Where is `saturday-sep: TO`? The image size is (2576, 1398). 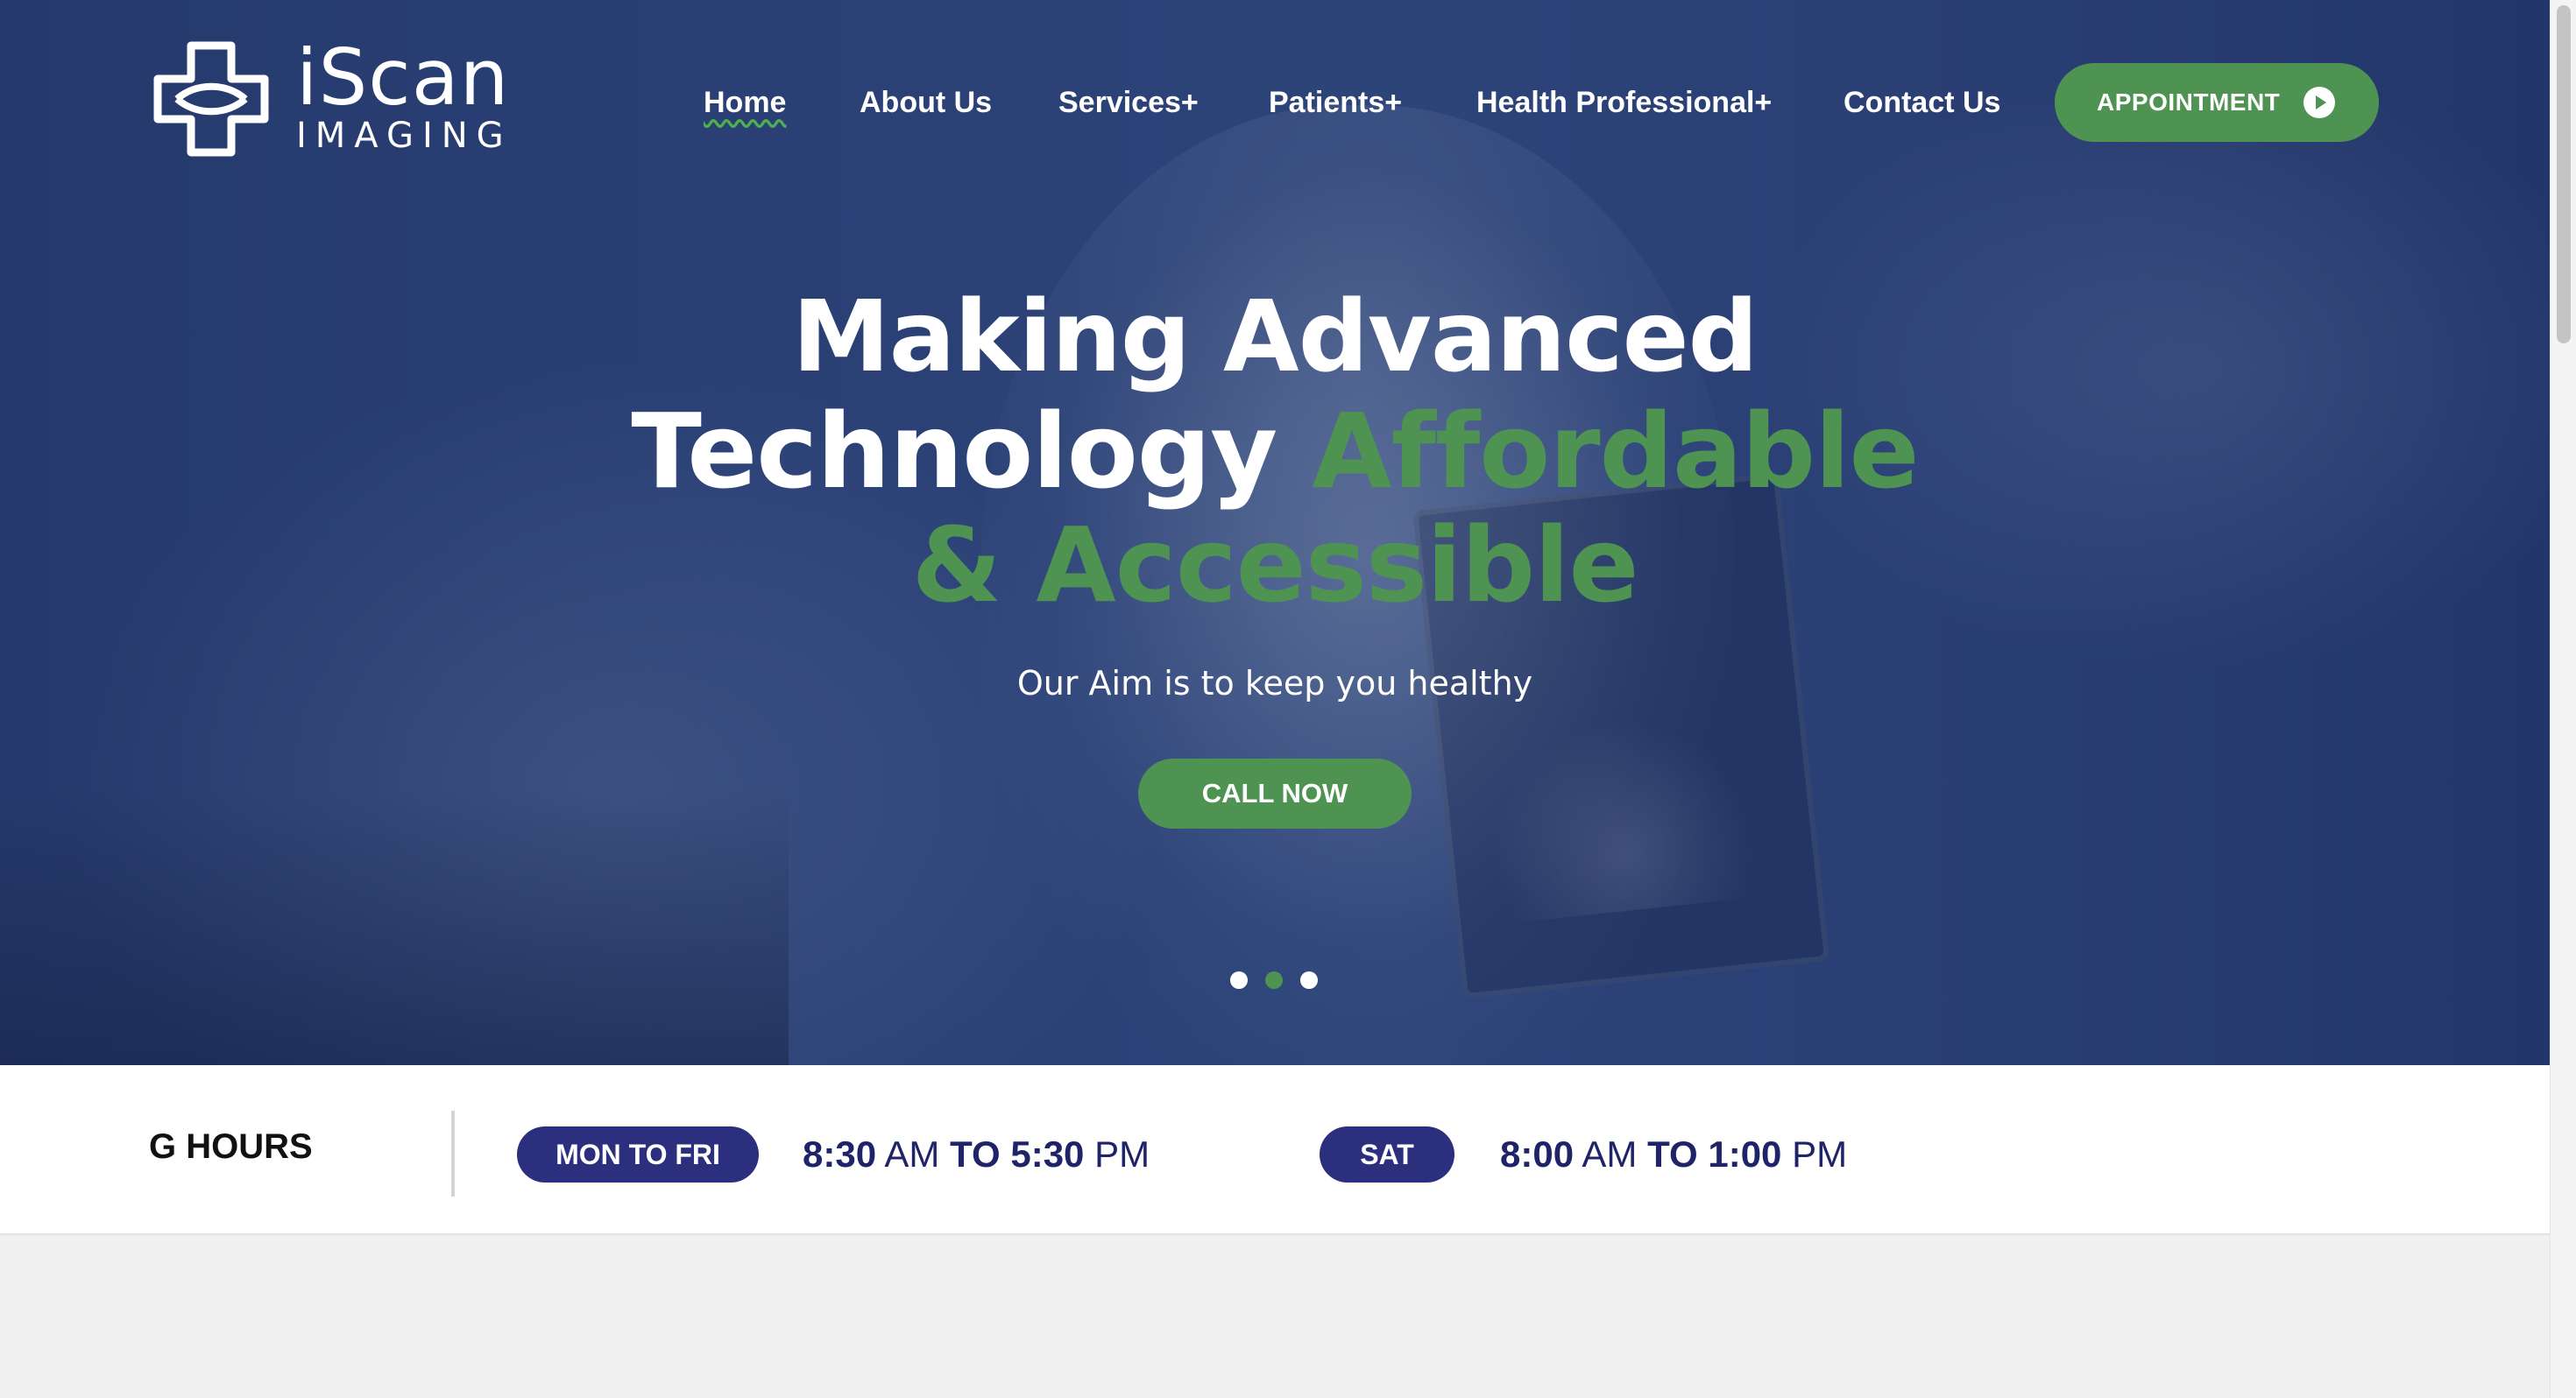
saturday-sep: TO is located at coordinates (1672, 1154).